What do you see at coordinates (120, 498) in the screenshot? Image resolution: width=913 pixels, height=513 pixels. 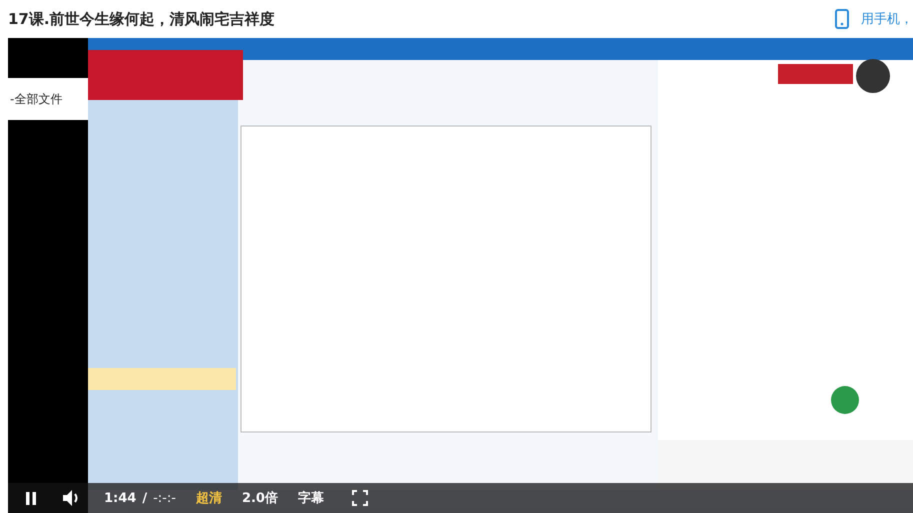 I see `current-time: 1:44` at bounding box center [120, 498].